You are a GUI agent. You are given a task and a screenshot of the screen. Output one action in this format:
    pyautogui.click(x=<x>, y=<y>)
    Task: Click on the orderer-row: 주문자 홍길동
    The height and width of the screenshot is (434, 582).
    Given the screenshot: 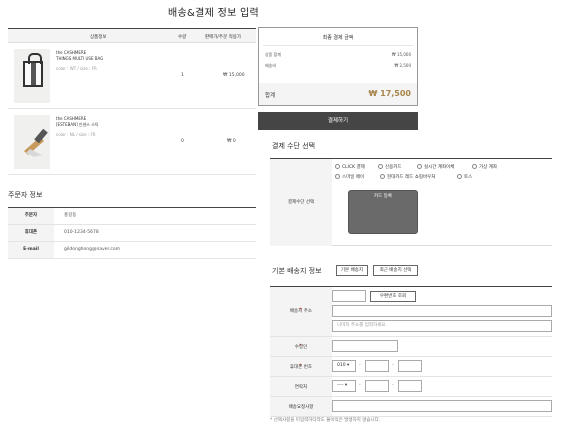 What is the action you would take?
    pyautogui.click(x=132, y=216)
    